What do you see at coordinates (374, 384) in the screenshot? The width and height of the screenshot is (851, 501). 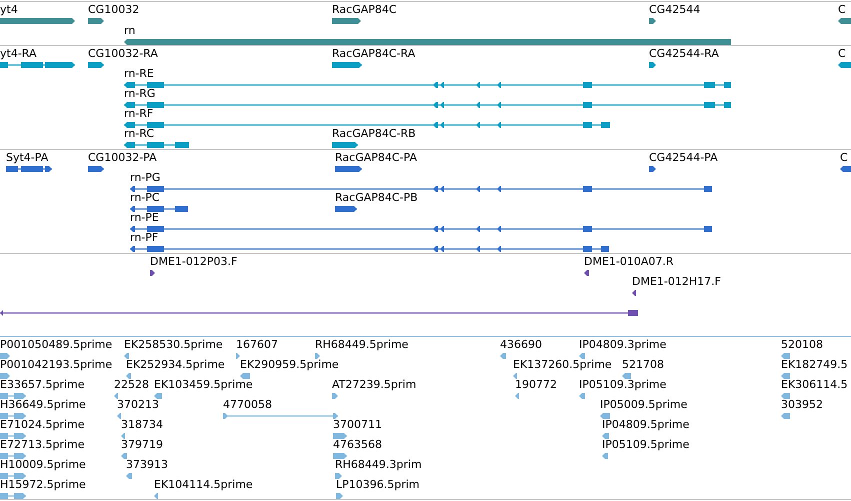 I see `feature-label: AT27239.5prim` at bounding box center [374, 384].